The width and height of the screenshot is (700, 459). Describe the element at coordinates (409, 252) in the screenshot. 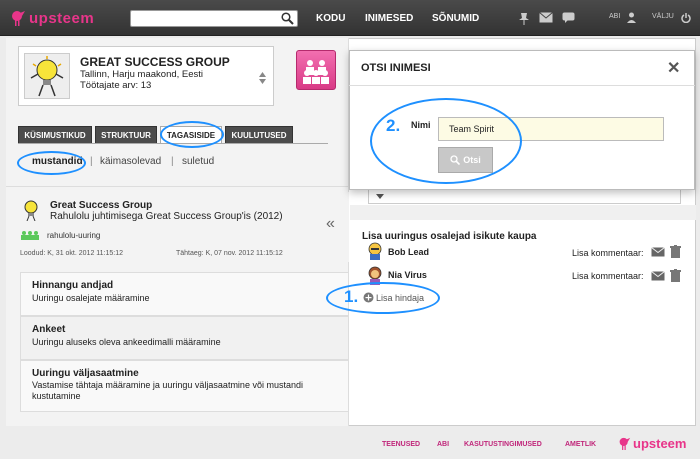

I see `person-name: Bob Lead` at that location.